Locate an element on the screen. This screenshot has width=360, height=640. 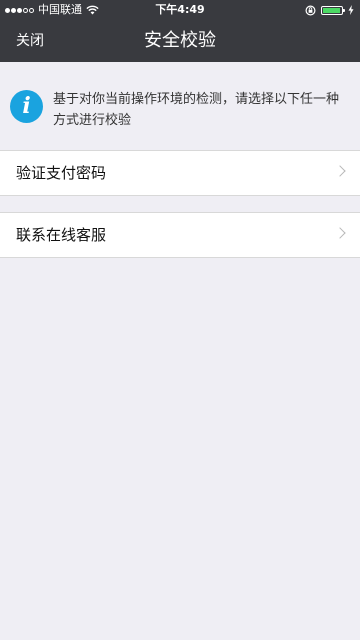
option-label: 验证支付密码 is located at coordinates (61, 173).